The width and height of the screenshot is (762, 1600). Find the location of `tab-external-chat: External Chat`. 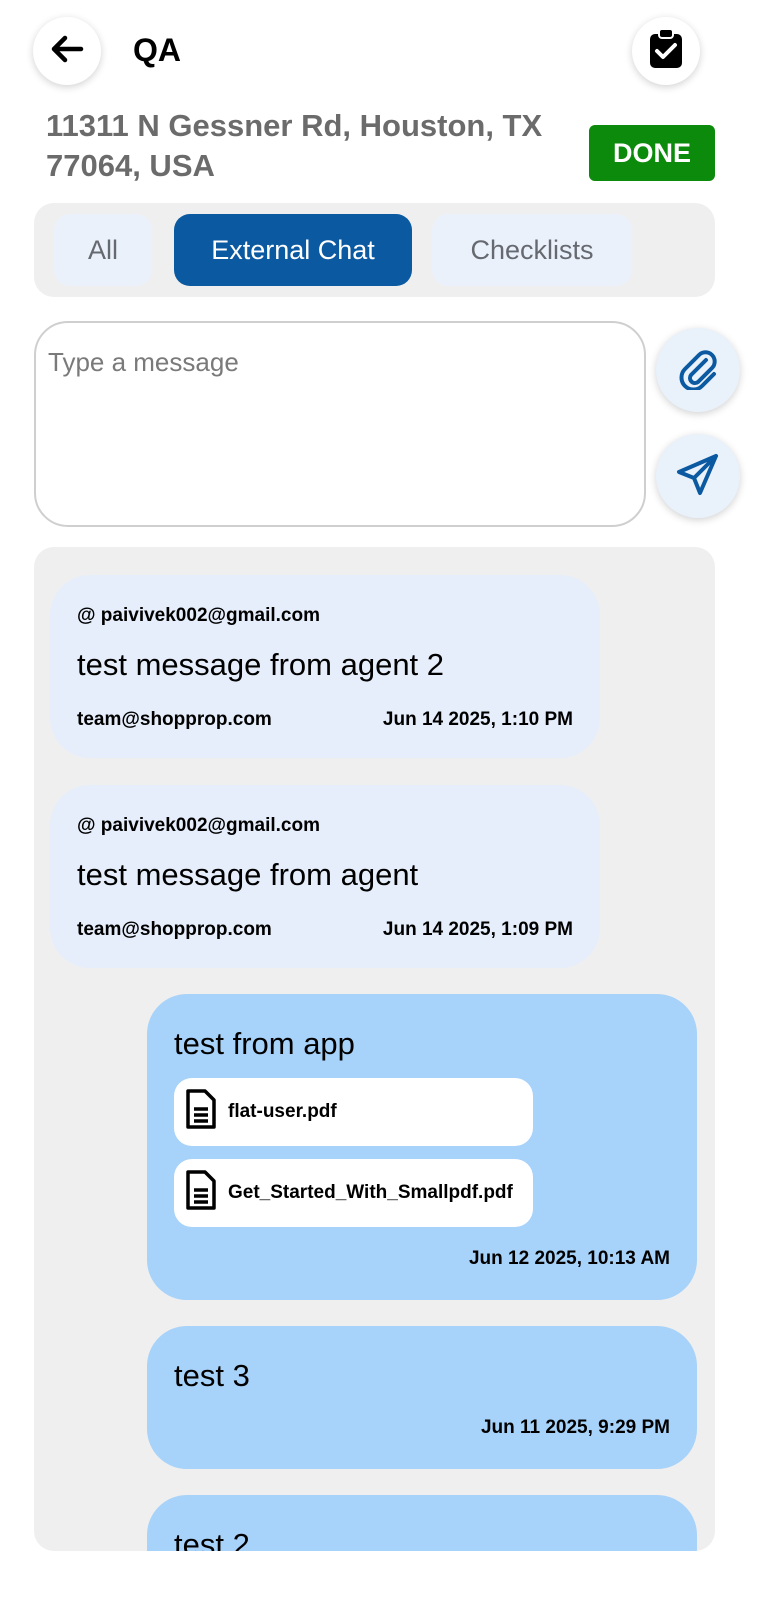

tab-external-chat: External Chat is located at coordinates (293, 250).